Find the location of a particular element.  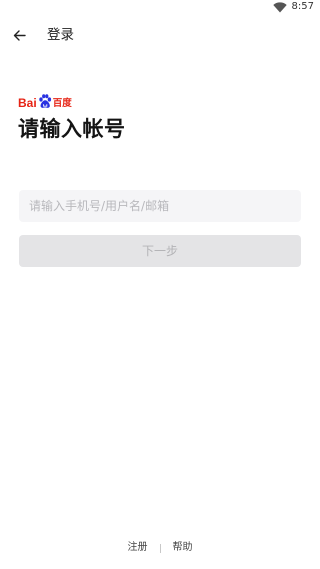

wifi-icon is located at coordinates (279, 7).